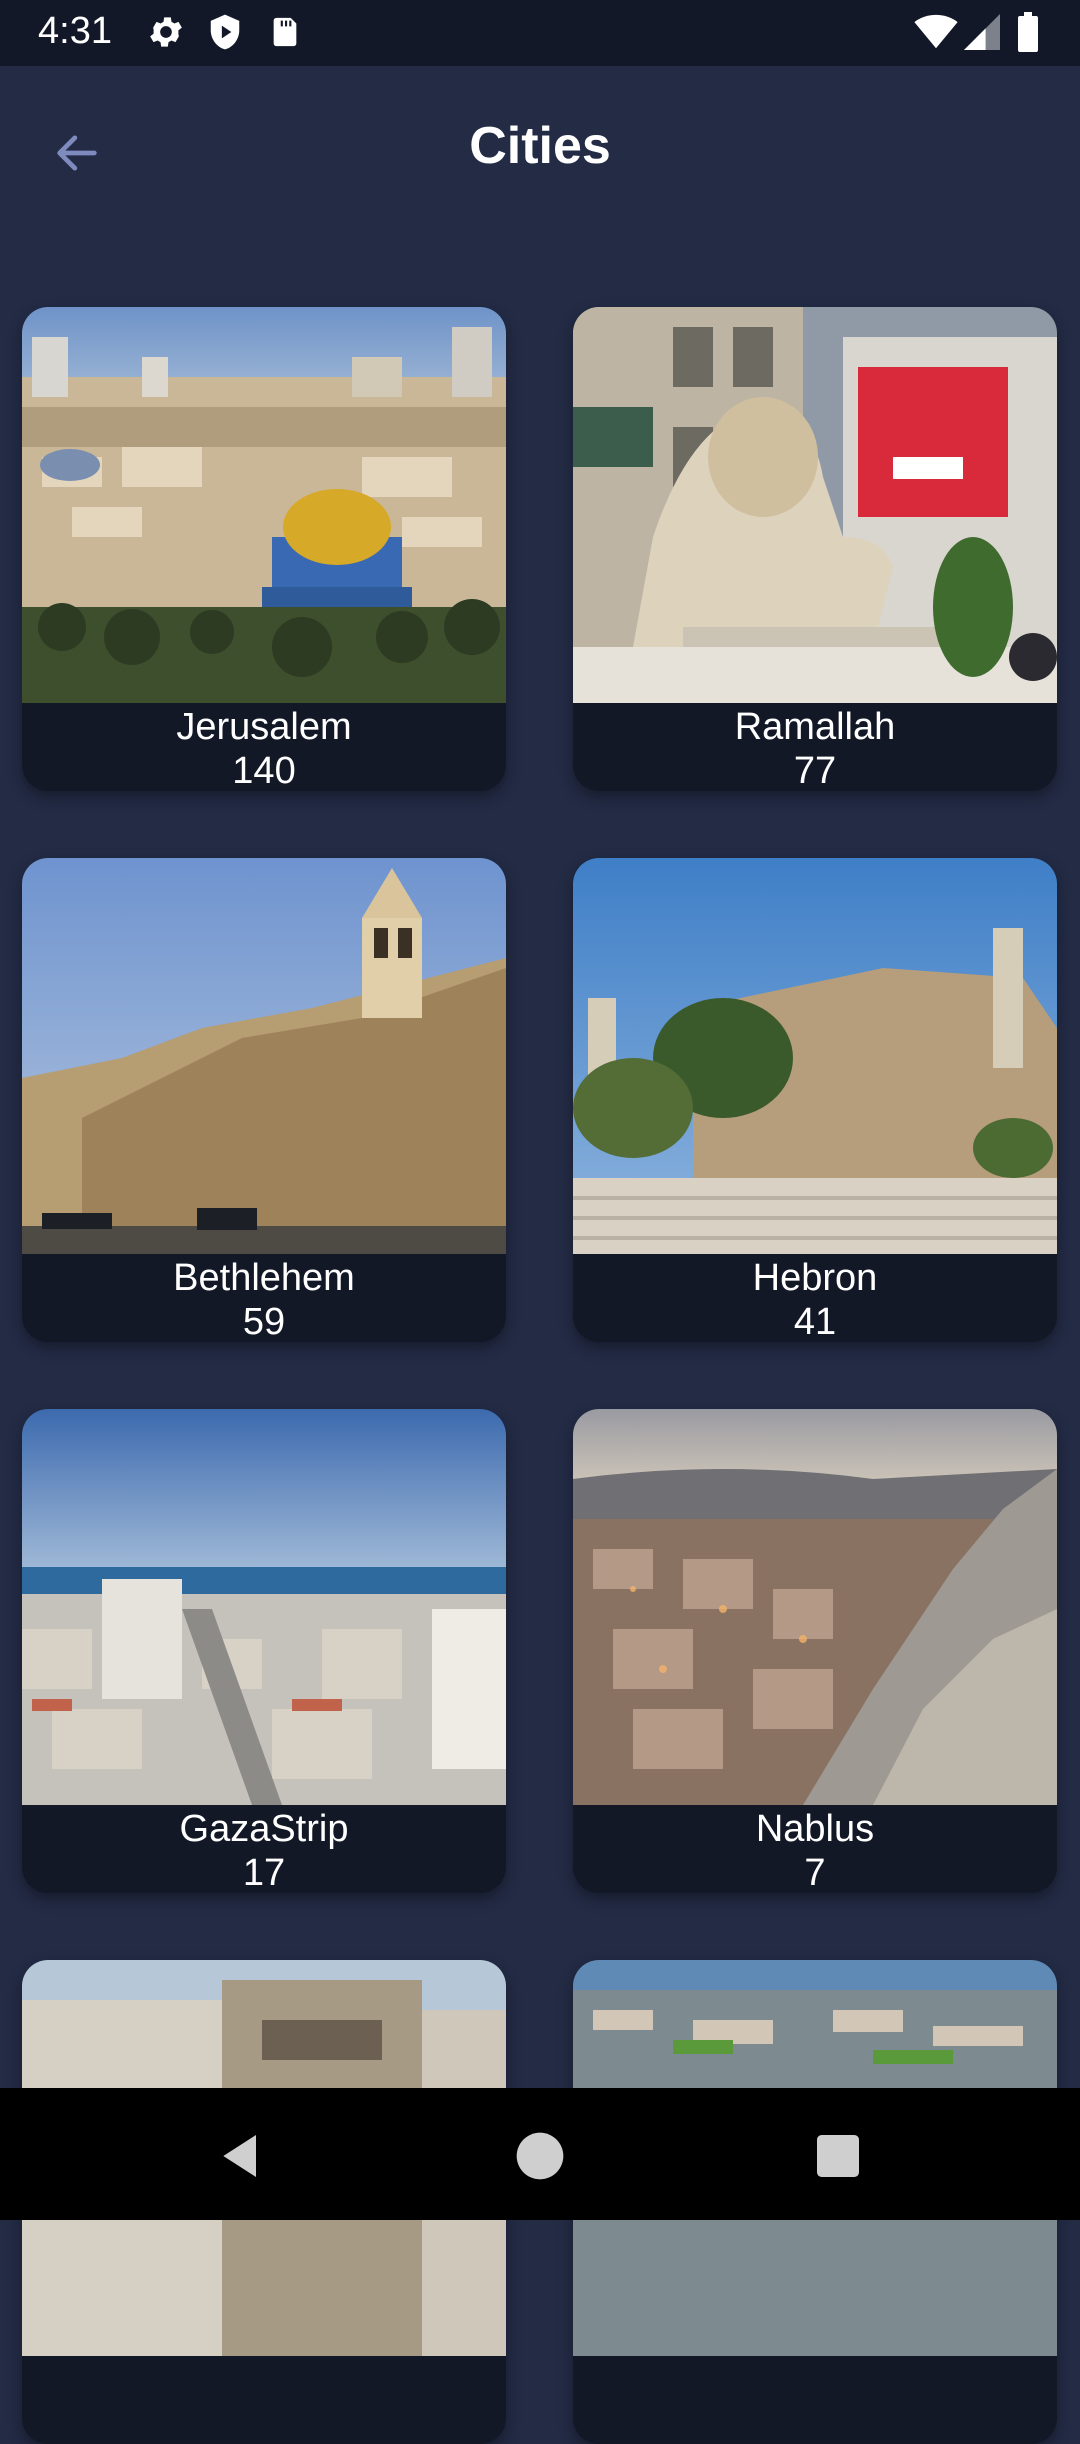 This screenshot has height=2444, width=1080. I want to click on city-name: Hebron, so click(815, 1278).